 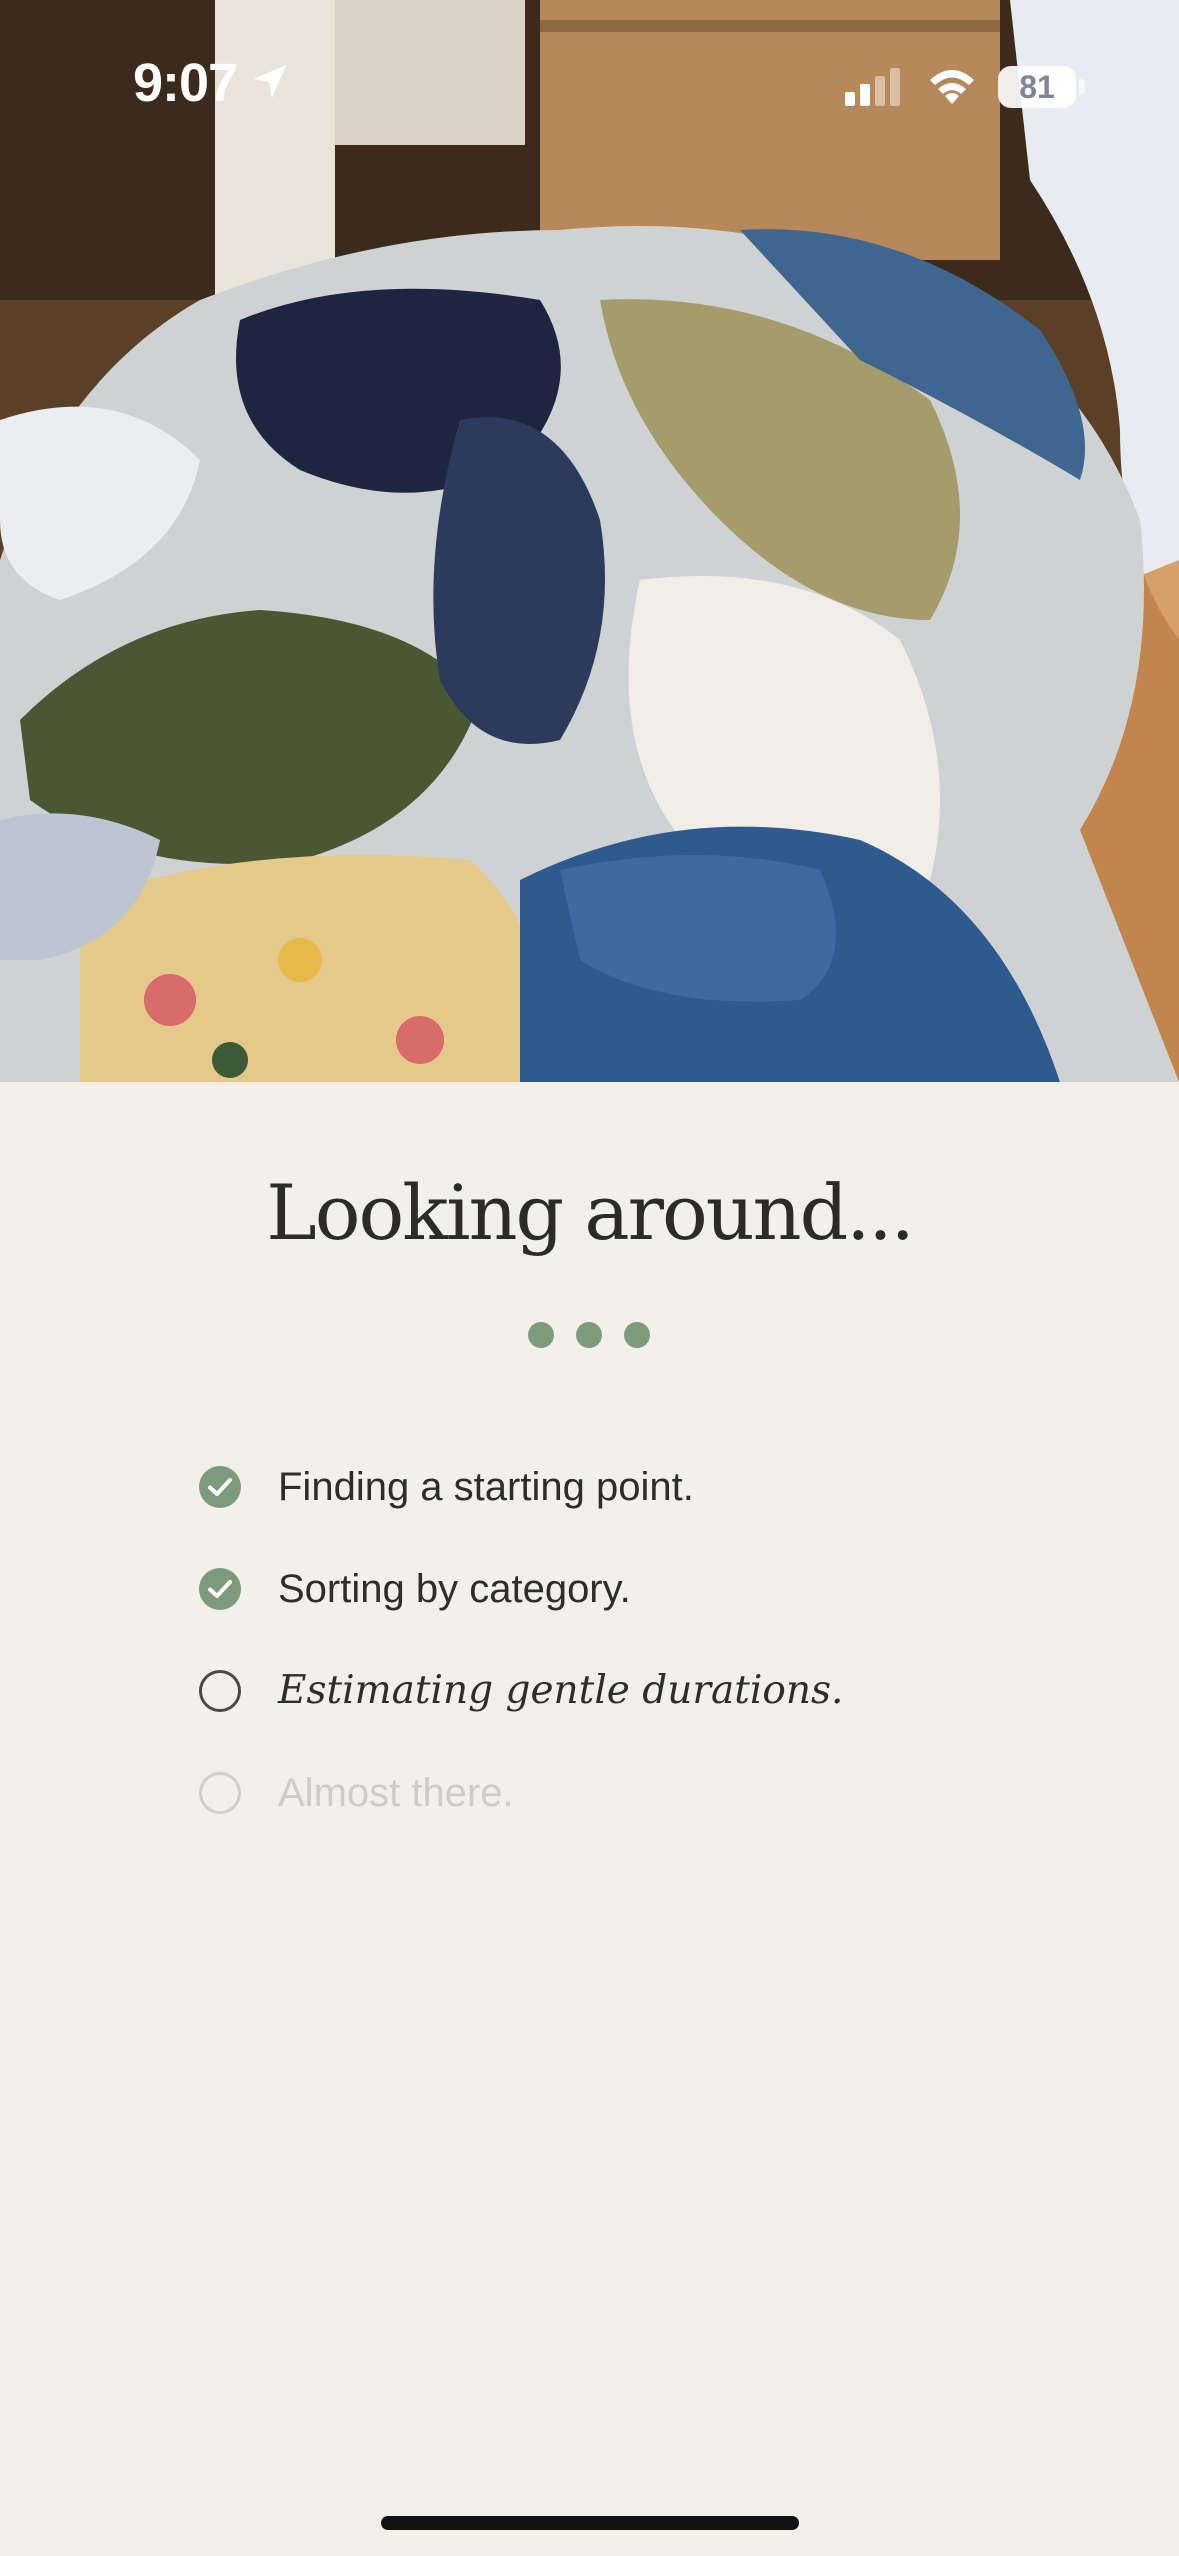 I want to click on battery-level: 81, so click(x=1037, y=87).